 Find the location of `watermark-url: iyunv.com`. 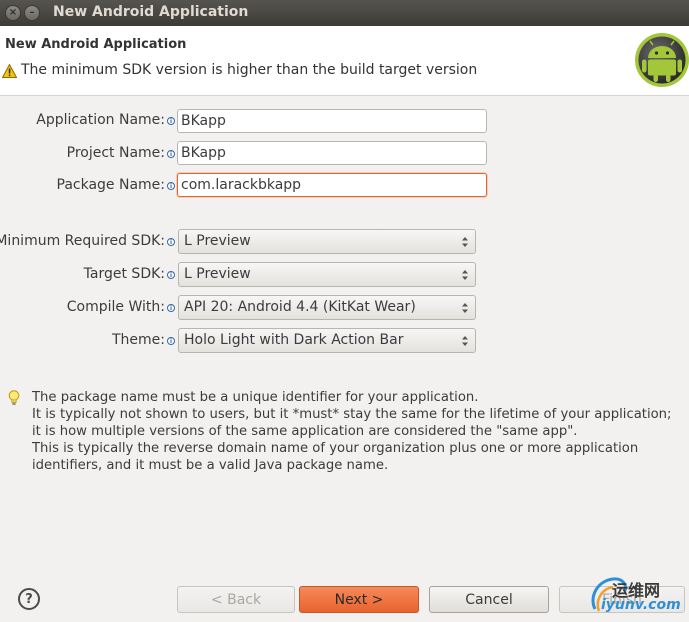

watermark-url: iyunv.com is located at coordinates (641, 605).